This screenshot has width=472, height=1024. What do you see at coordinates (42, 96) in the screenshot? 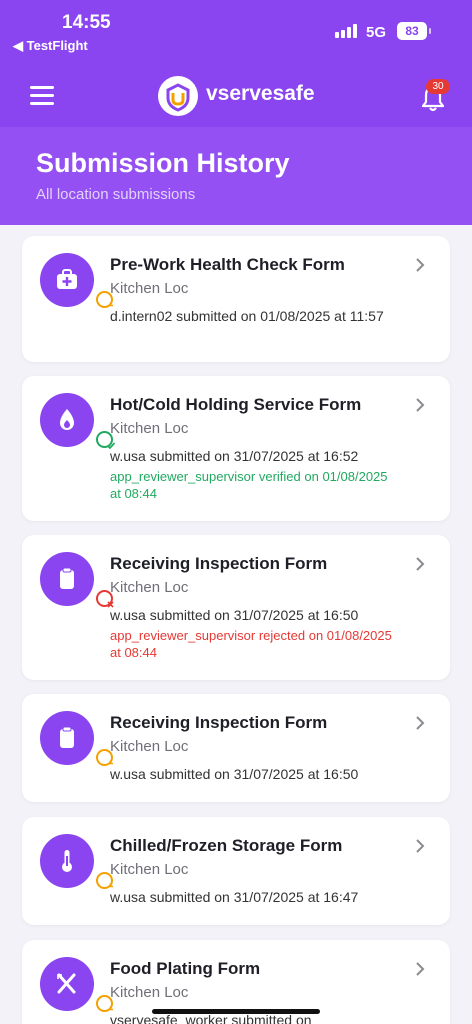
I see `hamburger-menu-icon` at bounding box center [42, 96].